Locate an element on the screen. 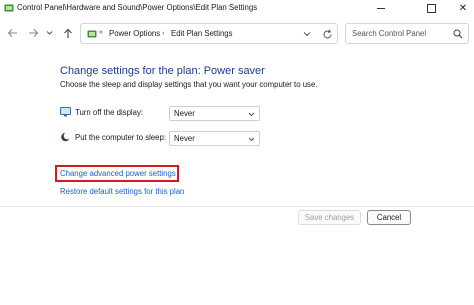  arrow-left-icon is located at coordinates (12, 33).